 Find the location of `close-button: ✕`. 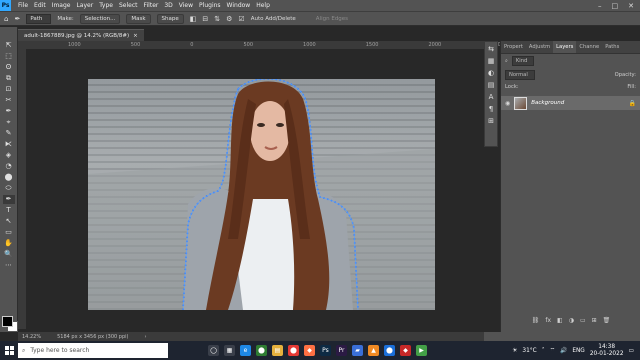

close-button: ✕ is located at coordinates (631, 6).